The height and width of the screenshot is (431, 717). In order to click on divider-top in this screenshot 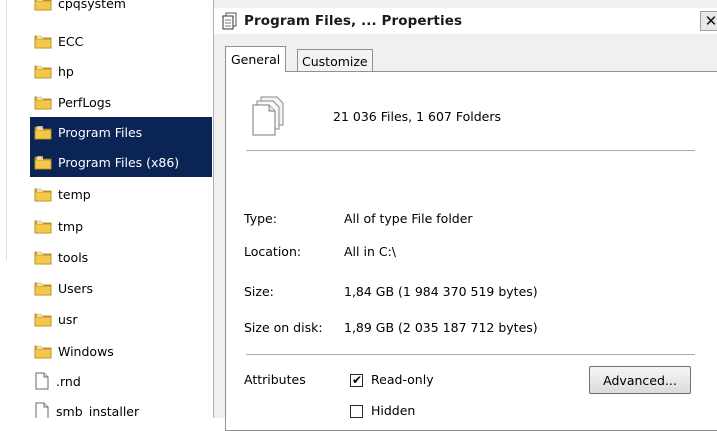, I will do `click(470, 151)`.